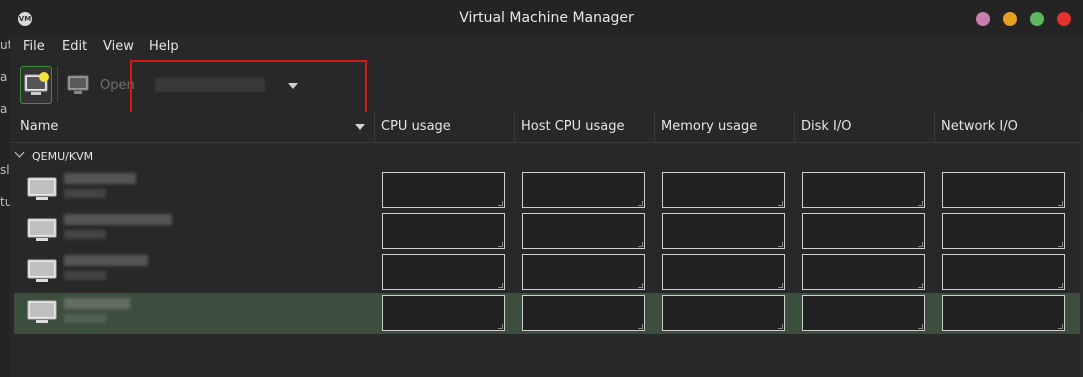 This screenshot has width=1083, height=377. What do you see at coordinates (826, 126) in the screenshot?
I see `column-disk-io-label: Disk I/O` at bounding box center [826, 126].